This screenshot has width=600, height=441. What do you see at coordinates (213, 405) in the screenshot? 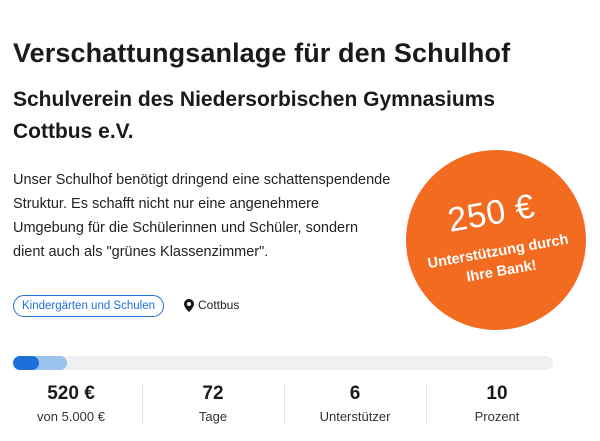
I see `stat-days: 72 Tage` at bounding box center [213, 405].